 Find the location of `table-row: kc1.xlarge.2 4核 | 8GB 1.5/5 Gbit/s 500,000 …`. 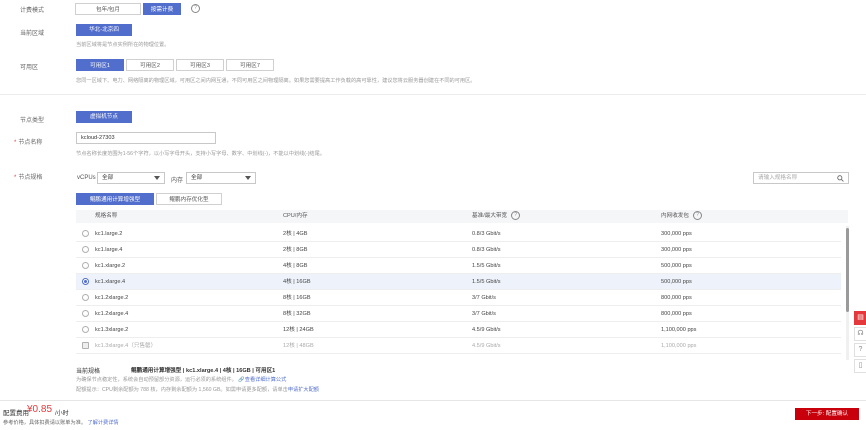

table-row: kc1.xlarge.2 4核 | 8GB 1.5/5 Gbit/s 500,000 … is located at coordinates (458, 266).